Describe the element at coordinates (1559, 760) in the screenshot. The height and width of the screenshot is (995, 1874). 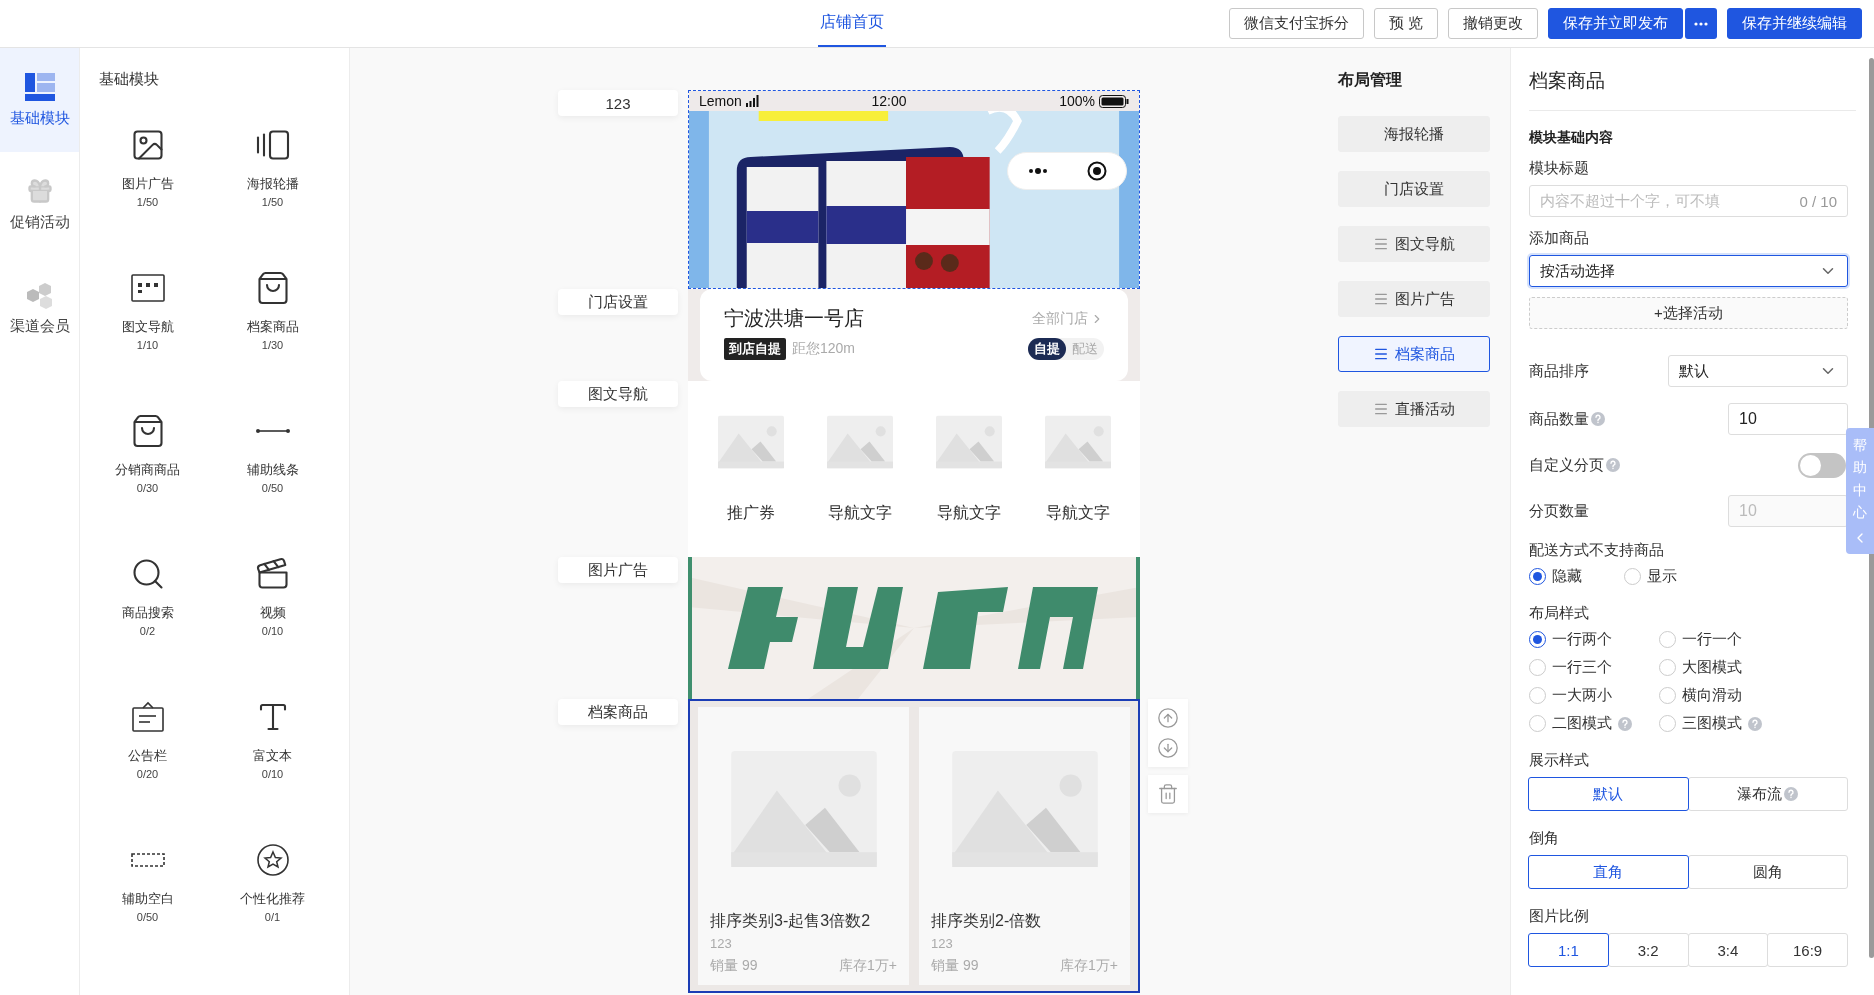
I see `field-label: 展示样式` at that location.